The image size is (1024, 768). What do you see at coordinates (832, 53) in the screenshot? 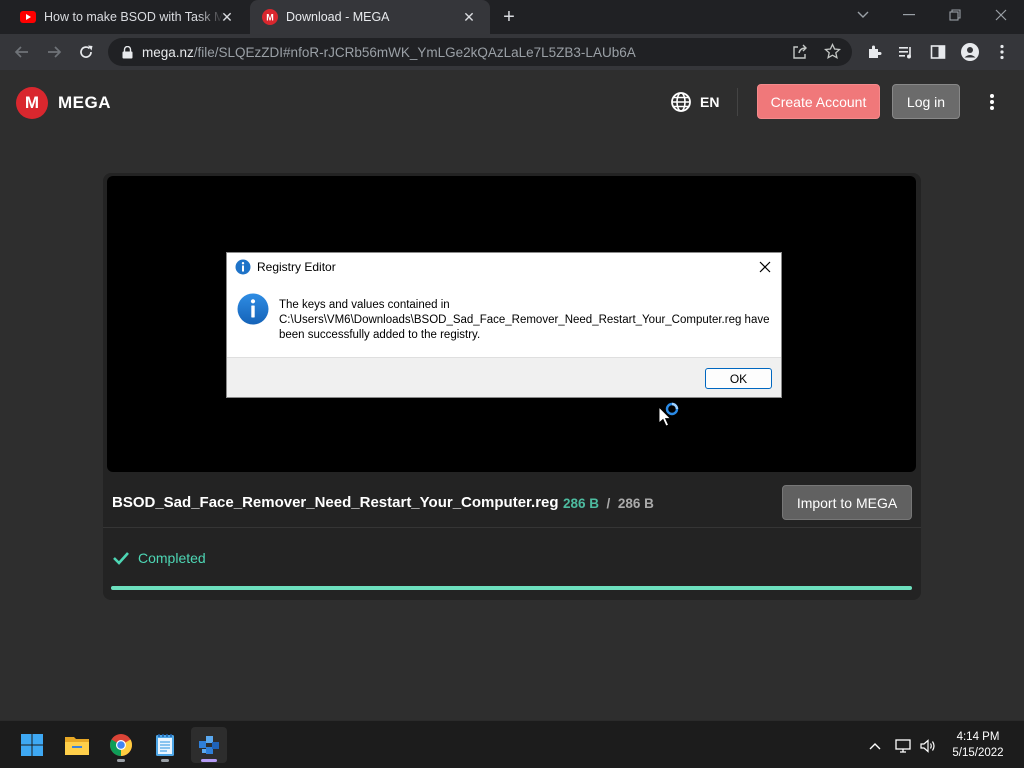
I see `bookmark-star-icon` at bounding box center [832, 53].